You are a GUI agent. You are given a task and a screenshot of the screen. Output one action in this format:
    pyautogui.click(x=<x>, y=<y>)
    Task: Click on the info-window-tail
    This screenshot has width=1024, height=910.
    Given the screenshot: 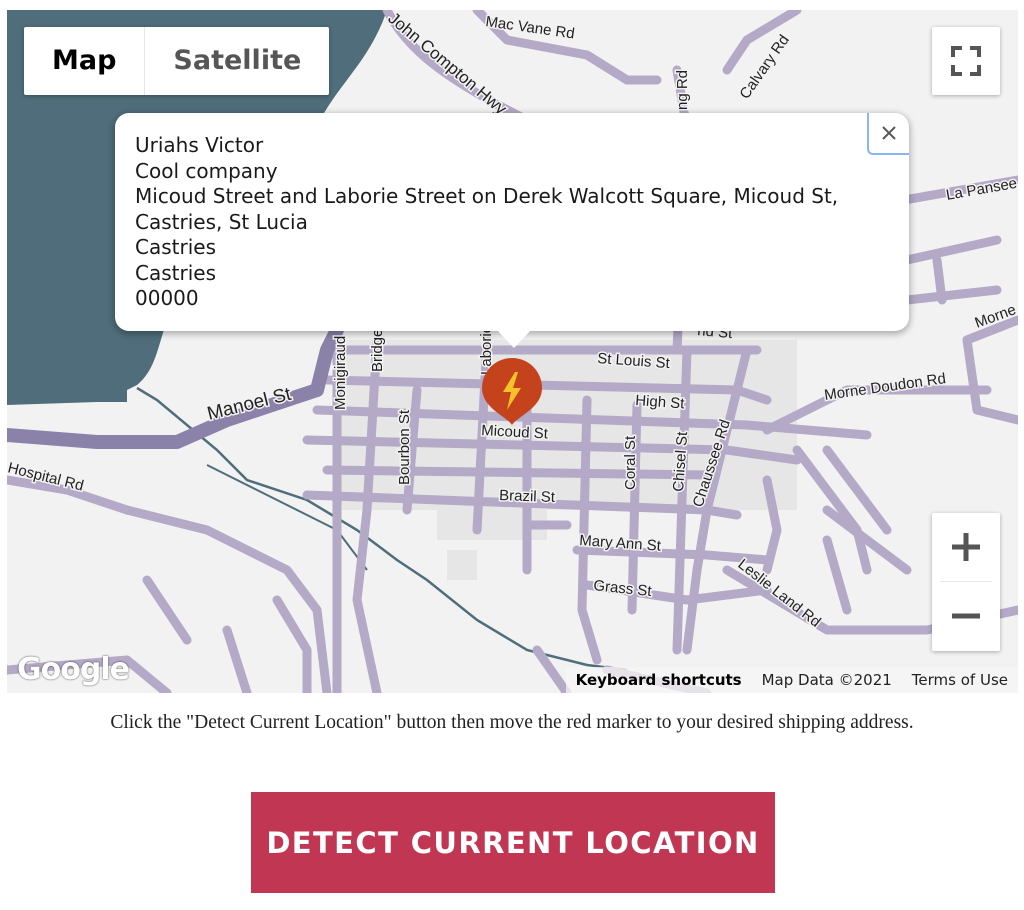 What is the action you would take?
    pyautogui.click(x=514, y=339)
    